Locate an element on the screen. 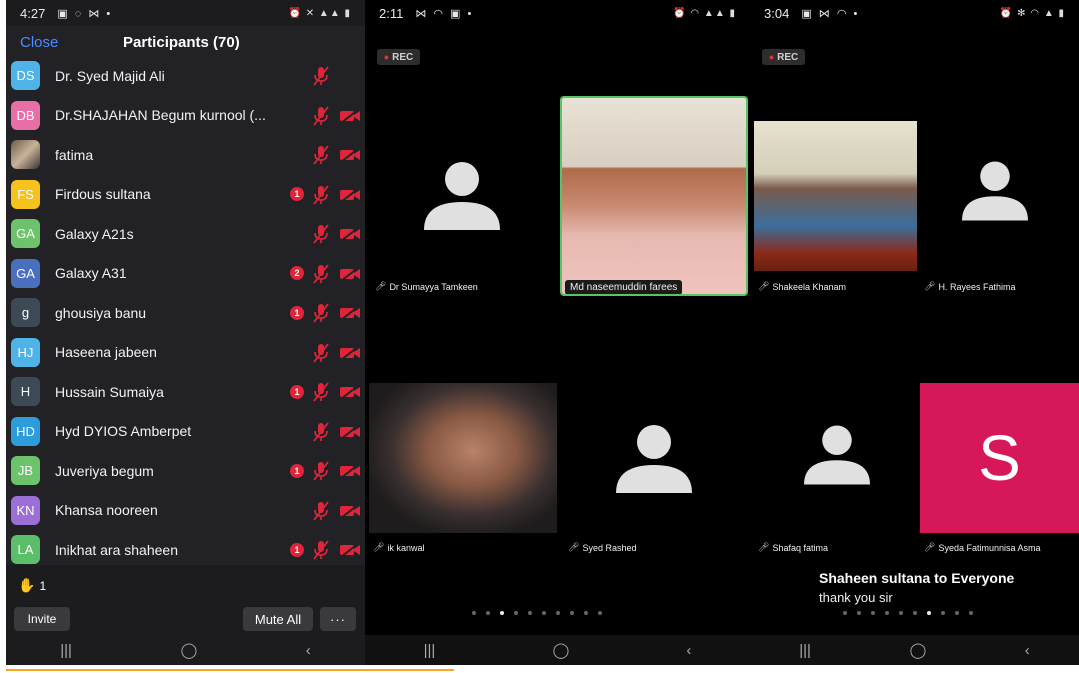 The width and height of the screenshot is (1079, 673). video-tile: 🎤︎ Shafaq fatima is located at coordinates (835, 469).